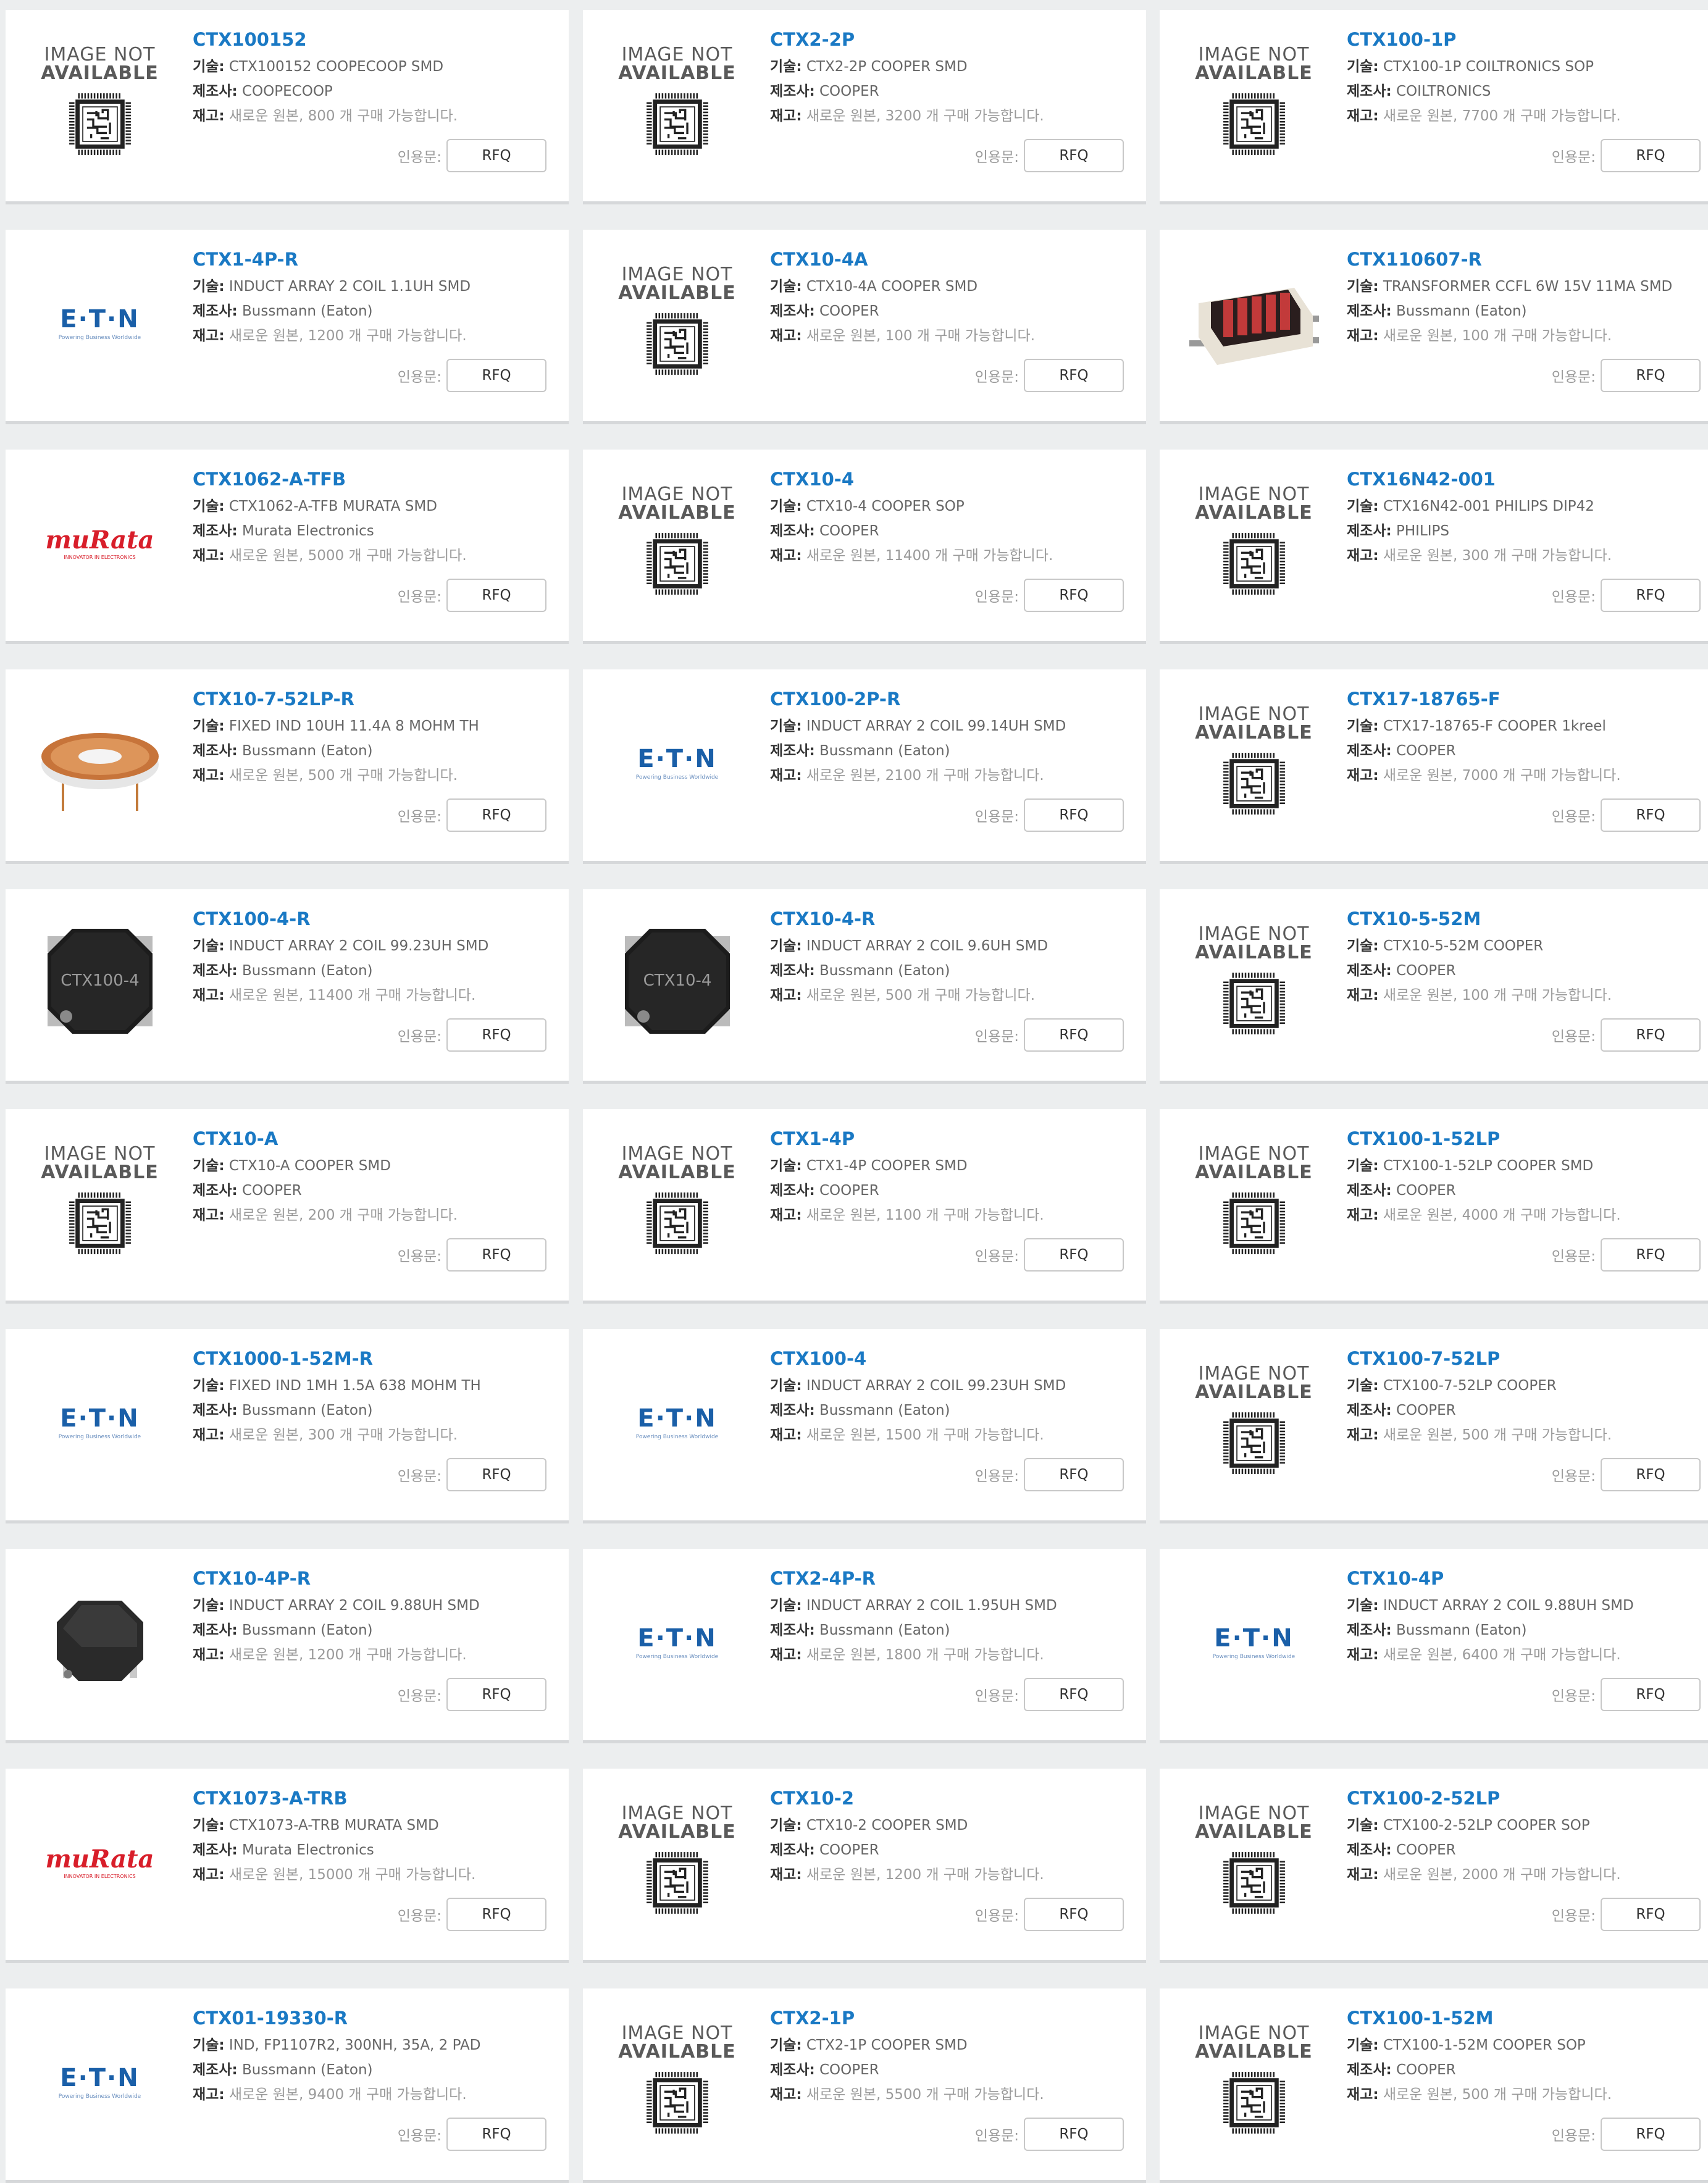  What do you see at coordinates (947, 1798) in the screenshot?
I see `product-name-link: CTX10-2` at bounding box center [947, 1798].